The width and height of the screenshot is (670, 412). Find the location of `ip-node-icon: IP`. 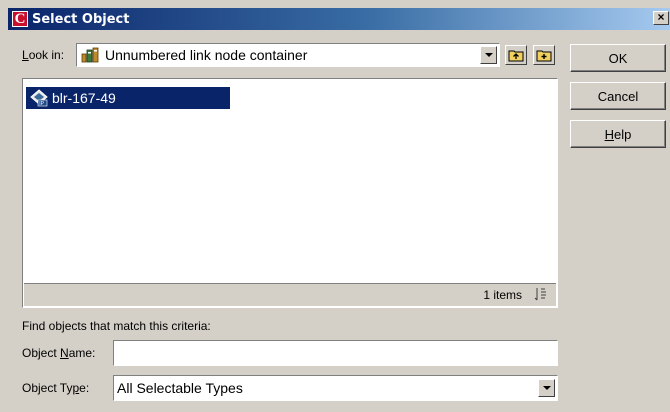

ip-node-icon: IP is located at coordinates (39, 98).